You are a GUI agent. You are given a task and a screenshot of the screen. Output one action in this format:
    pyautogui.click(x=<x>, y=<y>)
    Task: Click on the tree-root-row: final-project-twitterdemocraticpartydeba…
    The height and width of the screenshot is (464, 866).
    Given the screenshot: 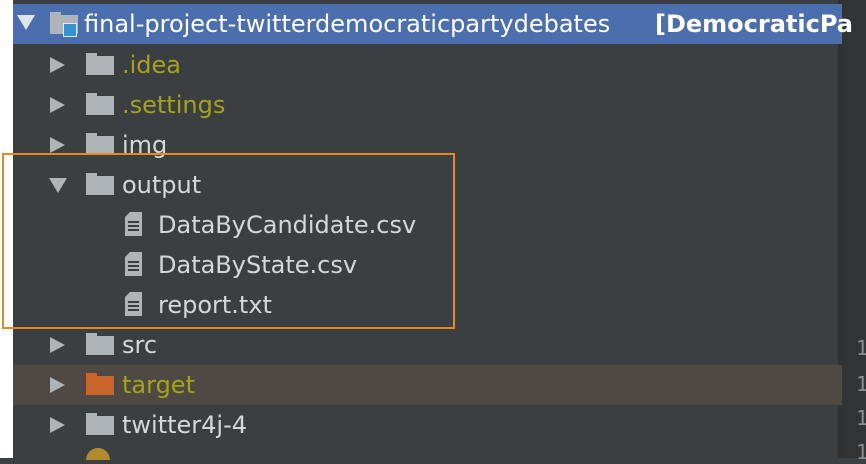 What is the action you would take?
    pyautogui.click(x=433, y=24)
    